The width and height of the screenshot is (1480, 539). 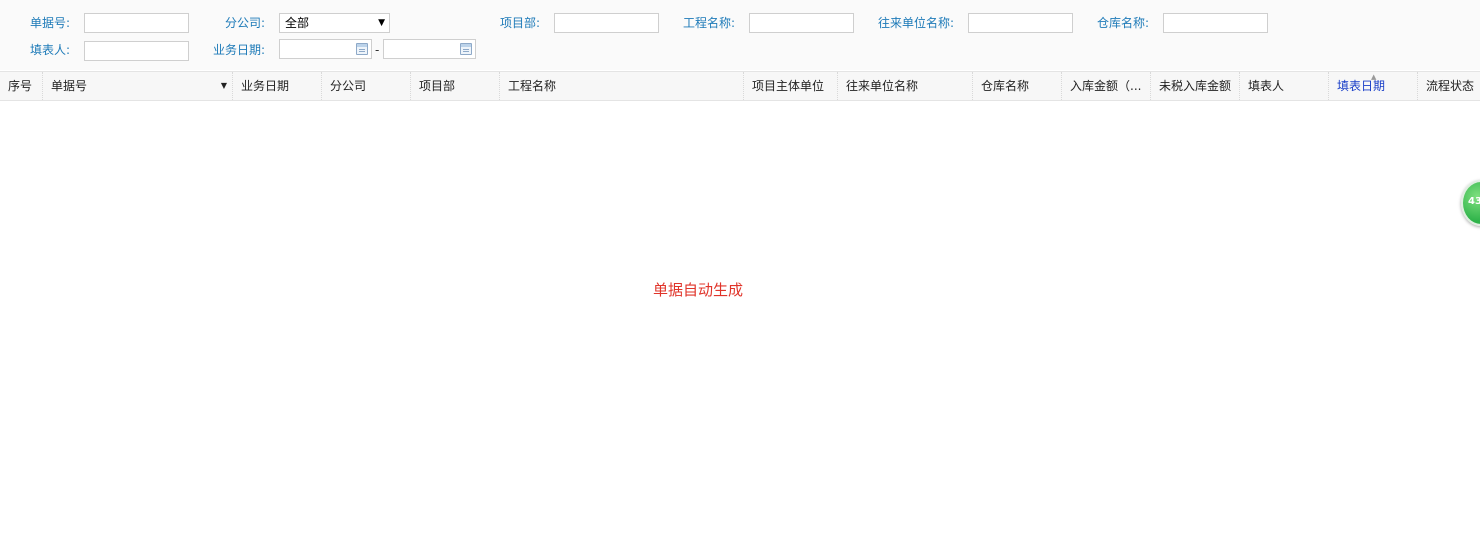 What do you see at coordinates (50, 50) in the screenshot?
I see `filler-label: 填表人:` at bounding box center [50, 50].